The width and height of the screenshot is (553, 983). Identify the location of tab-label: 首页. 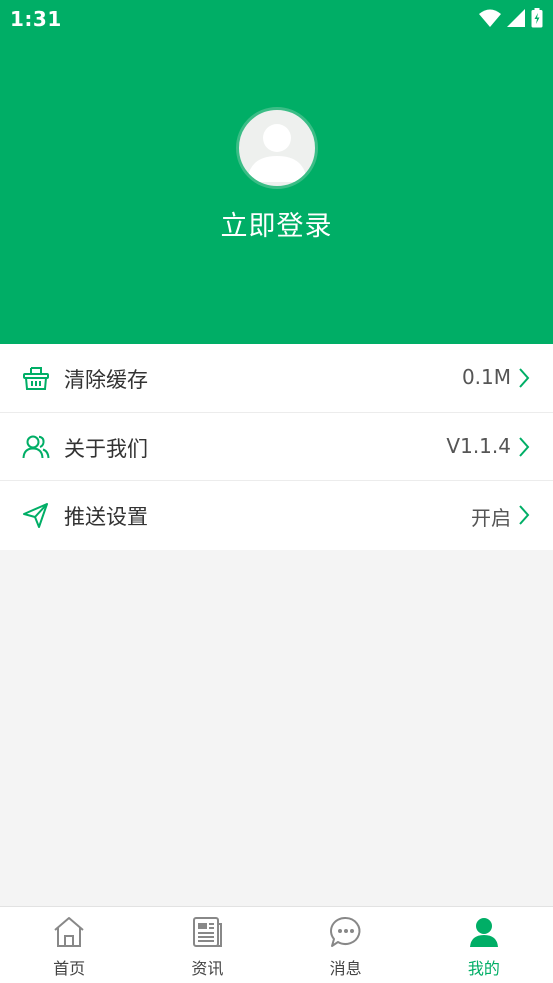
(69, 968).